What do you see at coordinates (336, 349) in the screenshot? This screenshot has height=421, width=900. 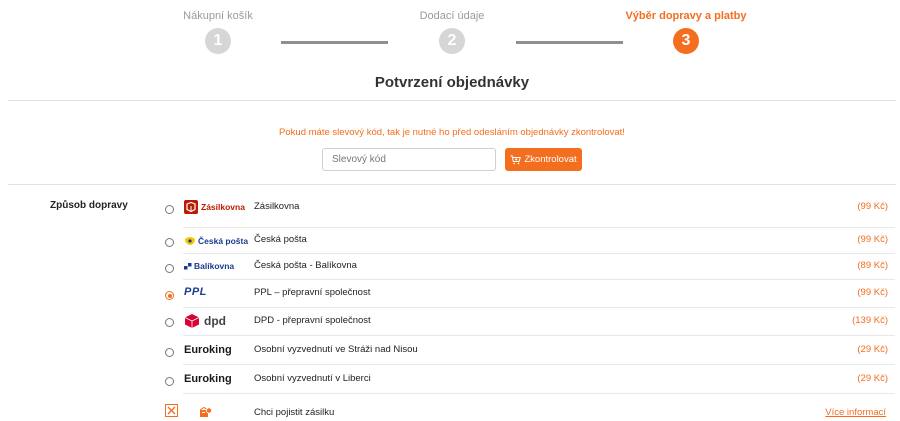 I see `shipping-option-name: Osobní vyzvednutí ve Stráži nad Nisou` at bounding box center [336, 349].